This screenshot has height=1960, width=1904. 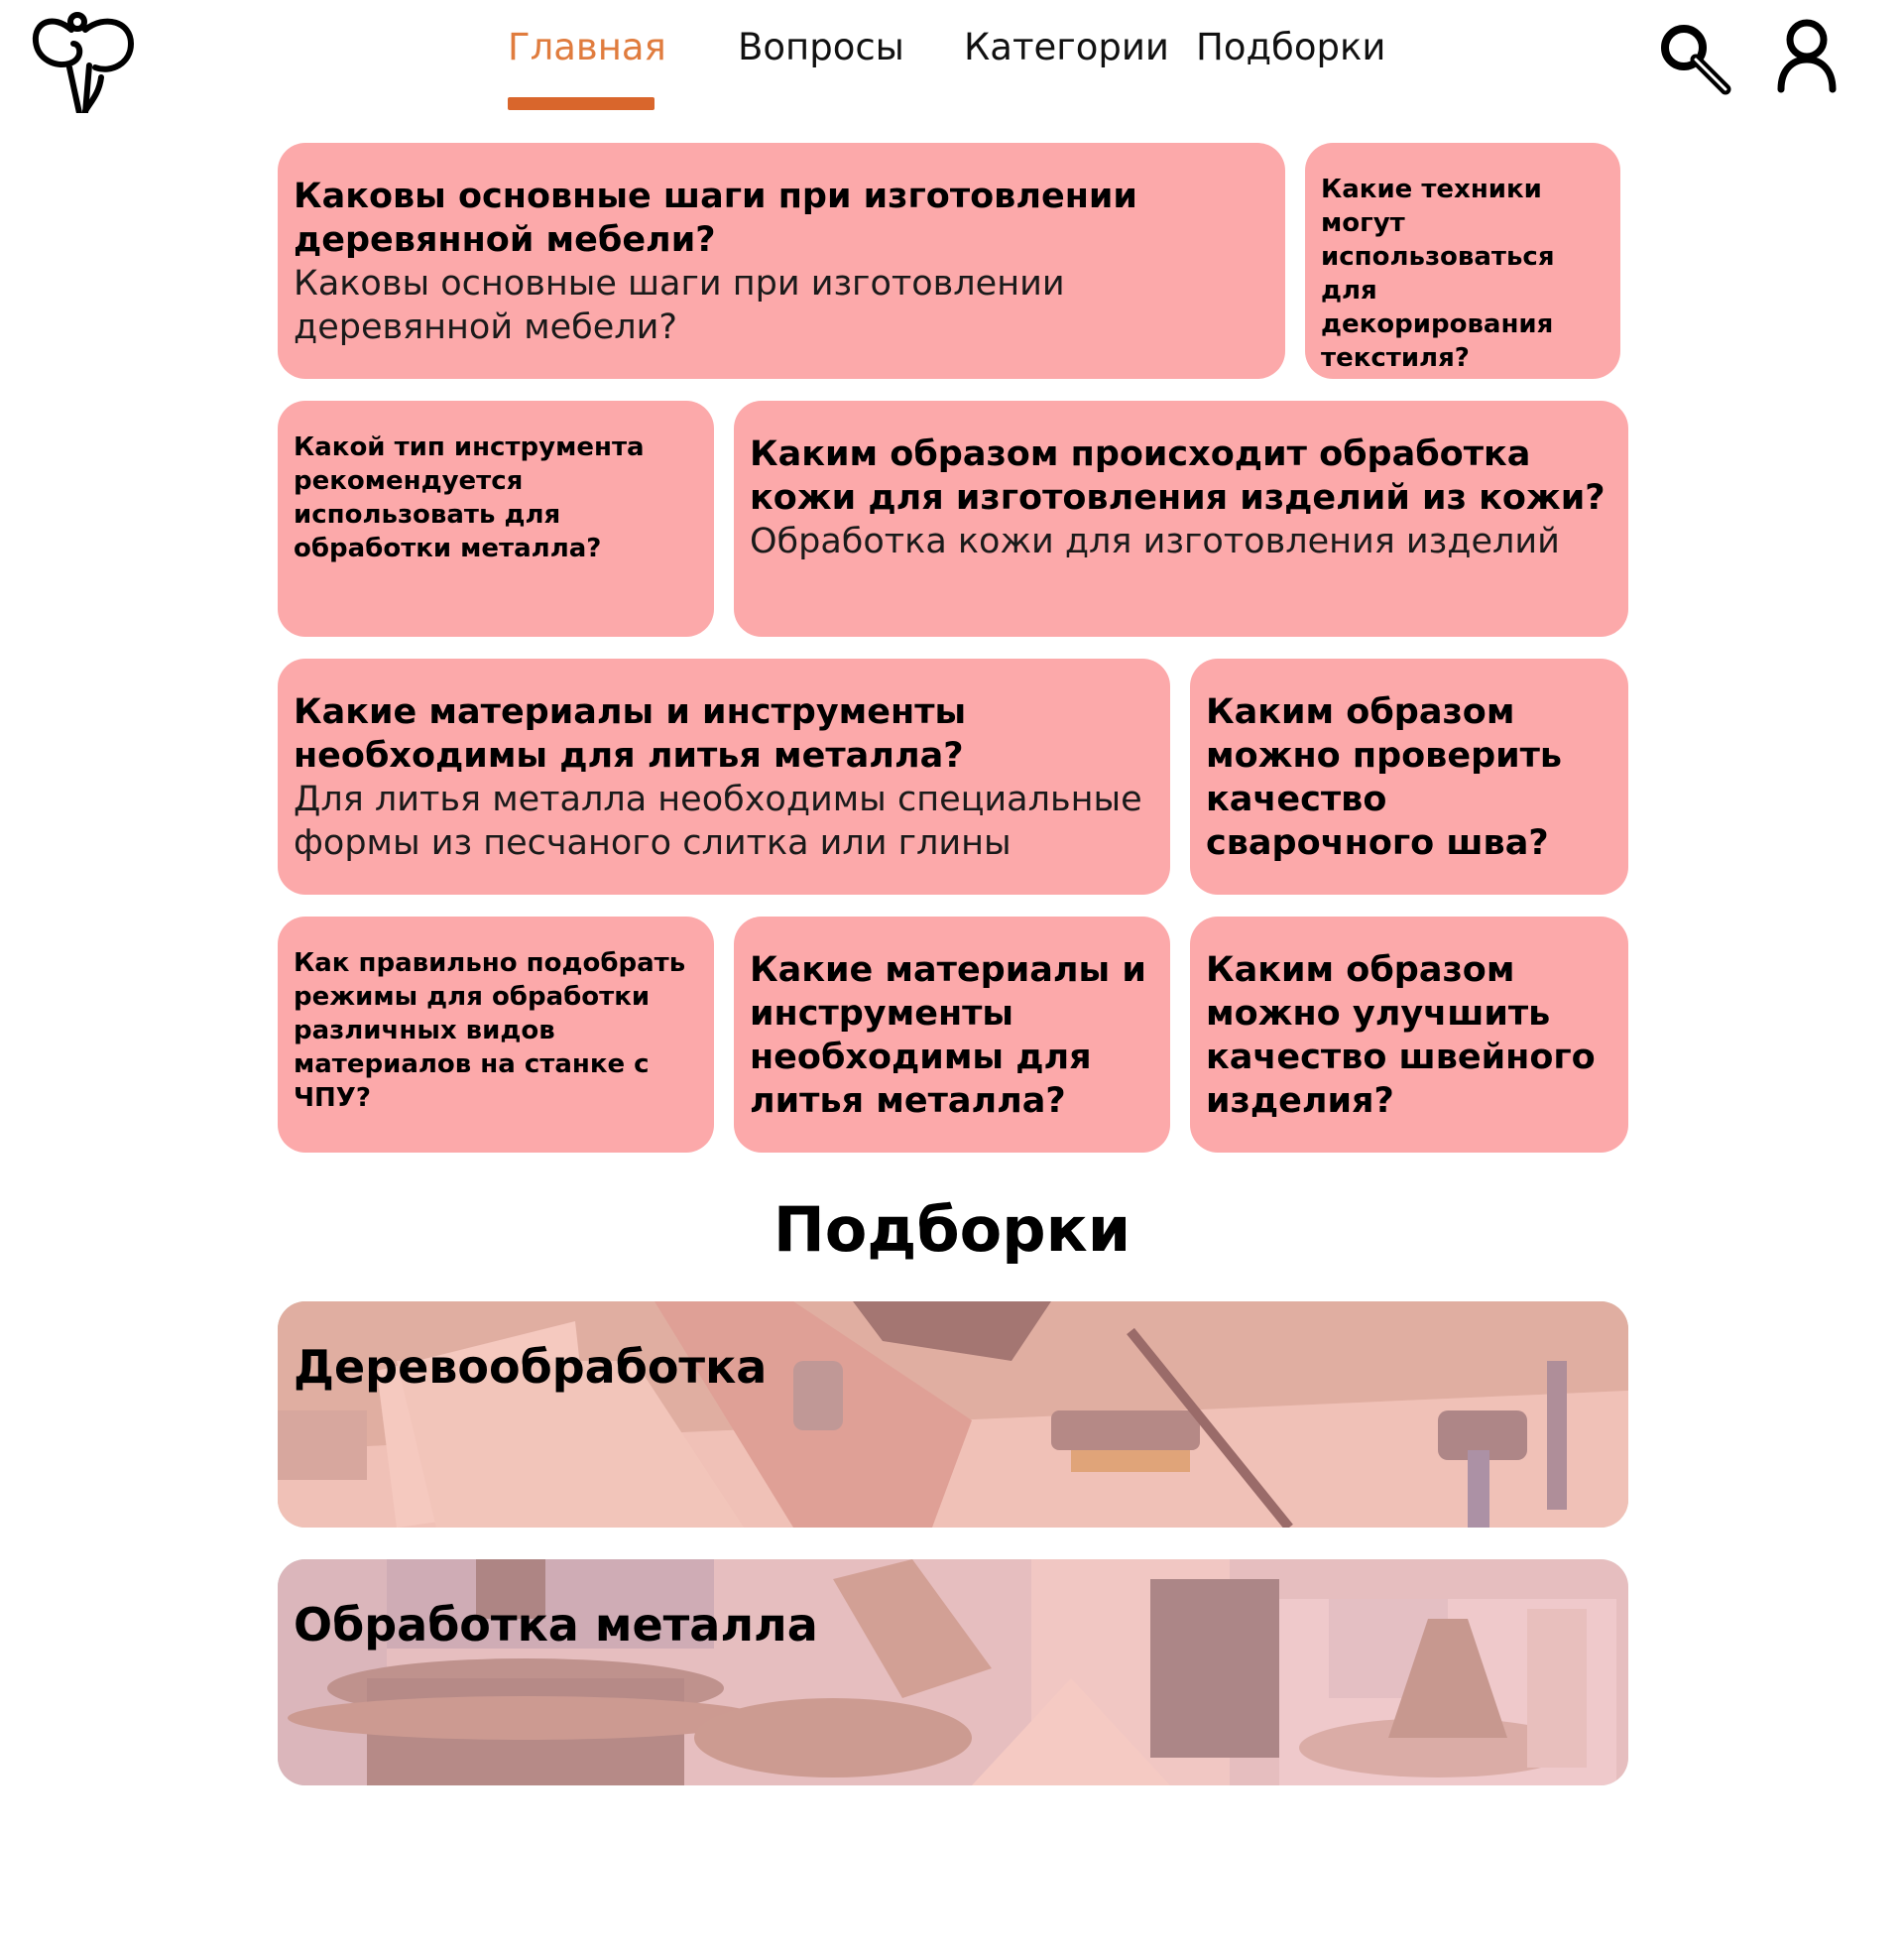 What do you see at coordinates (1693, 58) in the screenshot?
I see `search-icon` at bounding box center [1693, 58].